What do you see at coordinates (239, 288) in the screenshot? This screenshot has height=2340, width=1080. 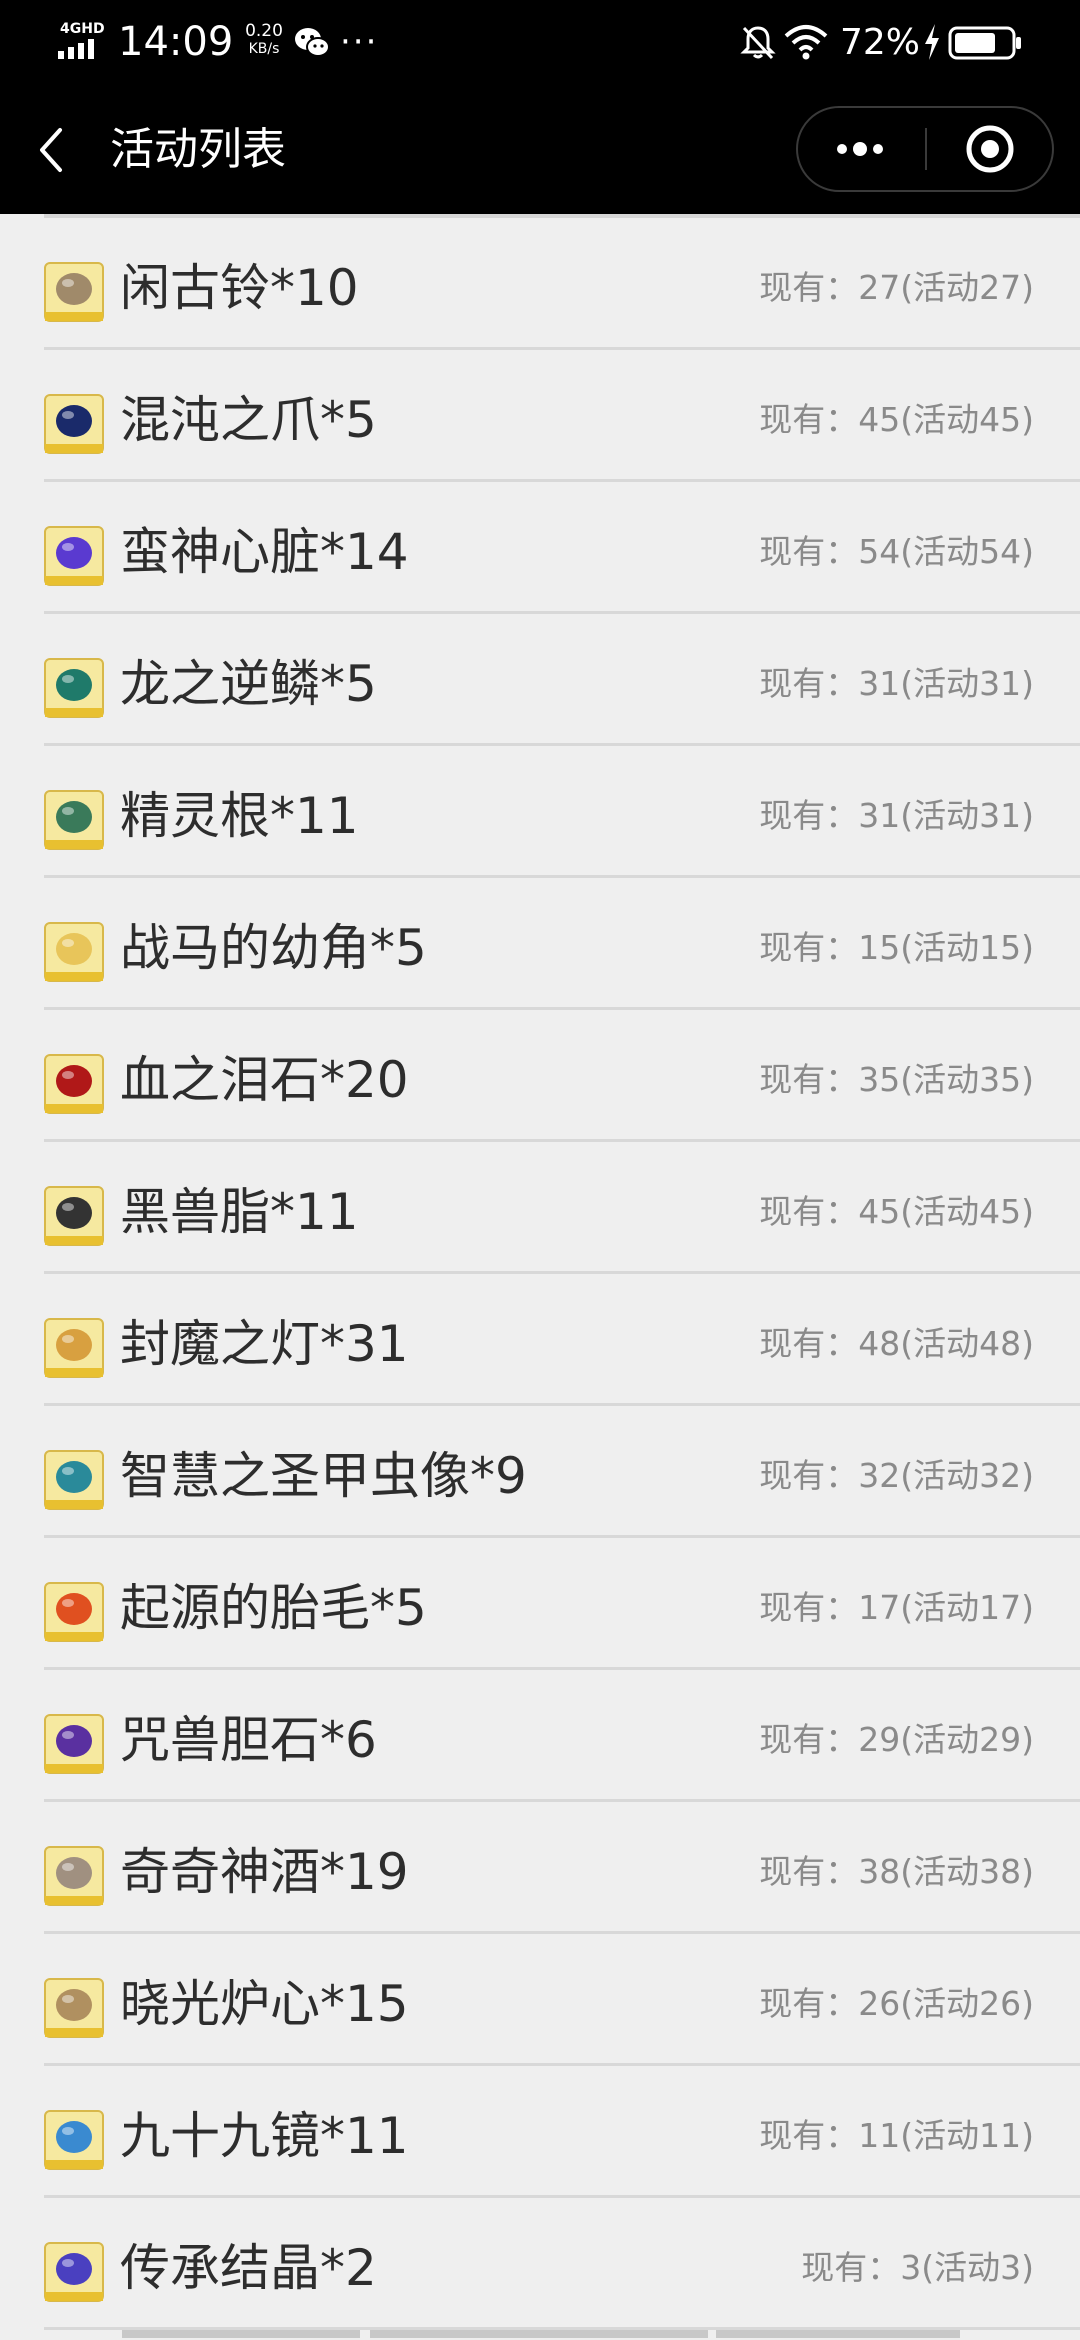 I see `item-name: 闲古铃*10` at bounding box center [239, 288].